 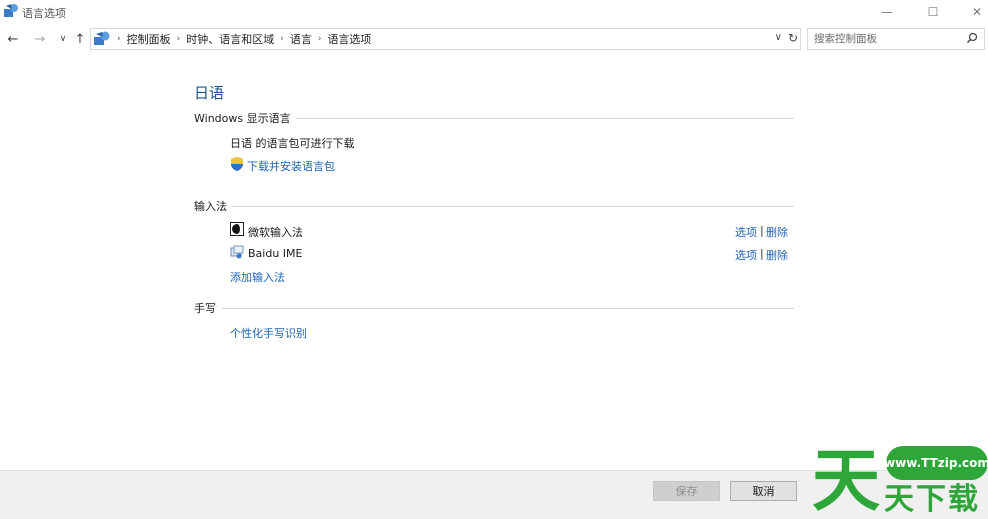 I want to click on section-label: Windows 显示语言, so click(x=242, y=118).